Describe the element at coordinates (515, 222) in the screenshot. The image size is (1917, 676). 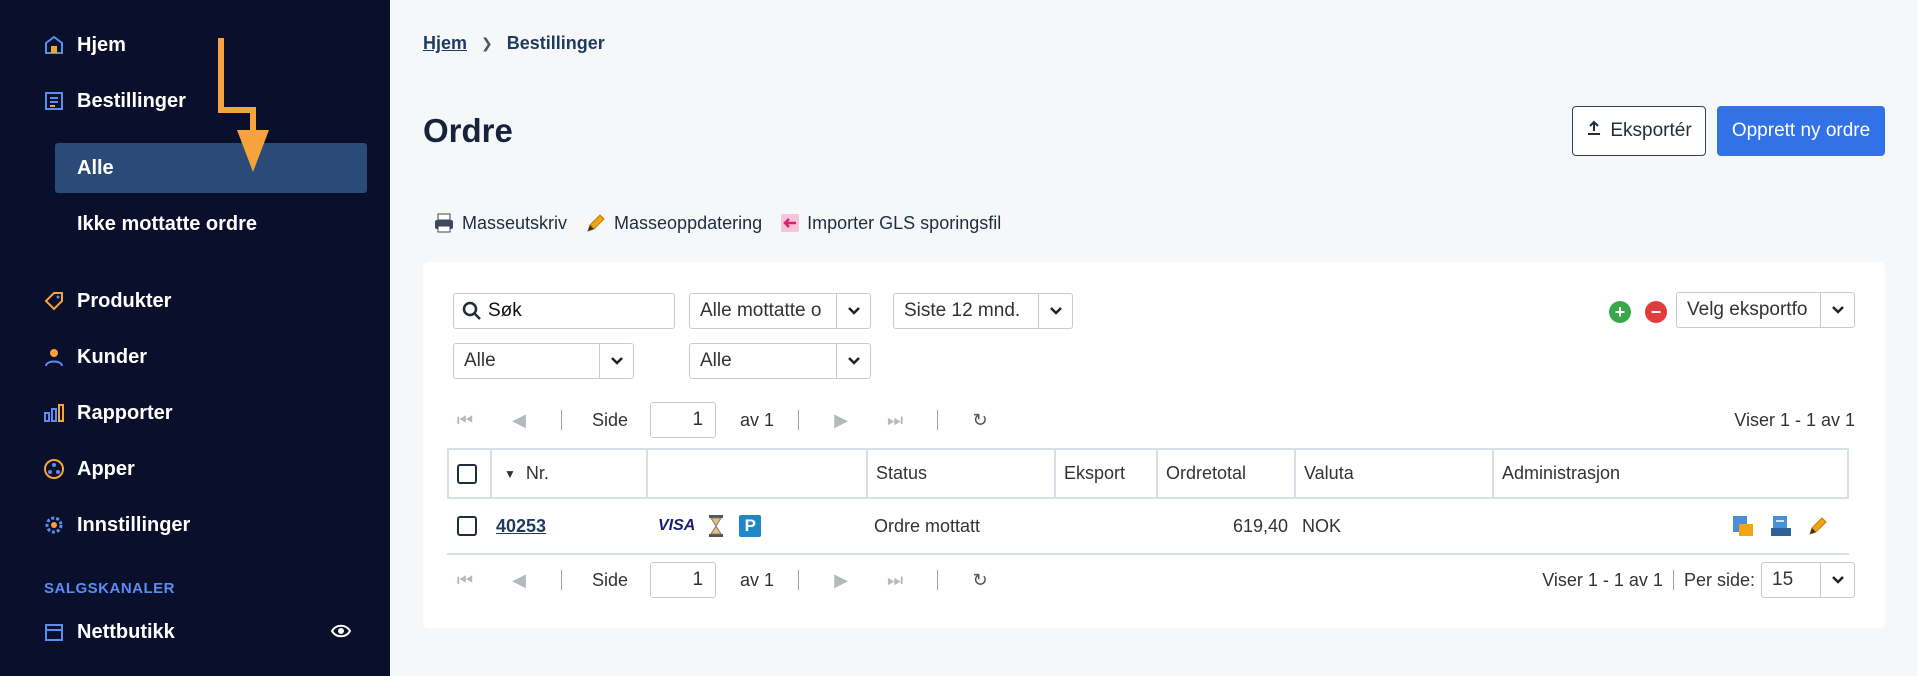
I see `mass-print-label: Masseutskriv` at that location.